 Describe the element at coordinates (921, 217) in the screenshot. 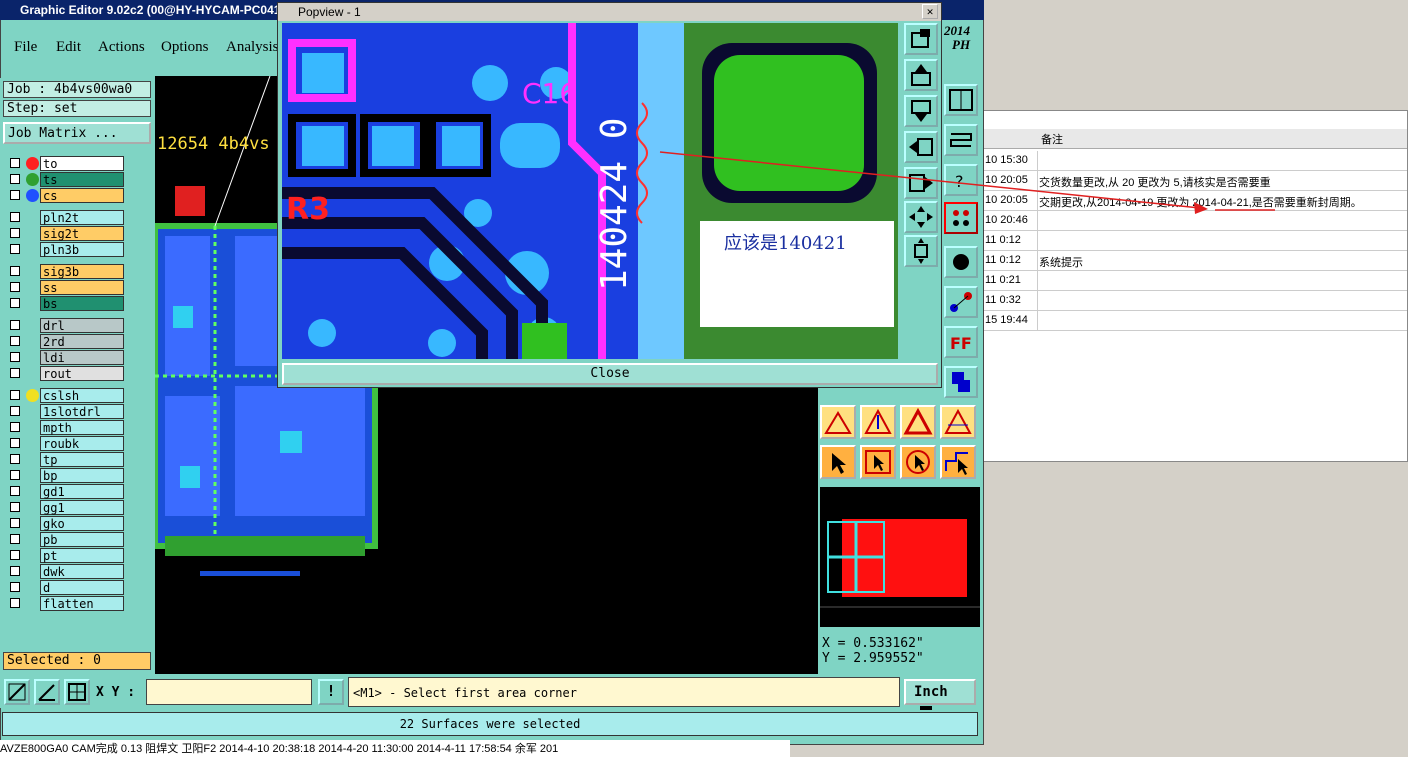

I see `zoom-in-icon` at that location.